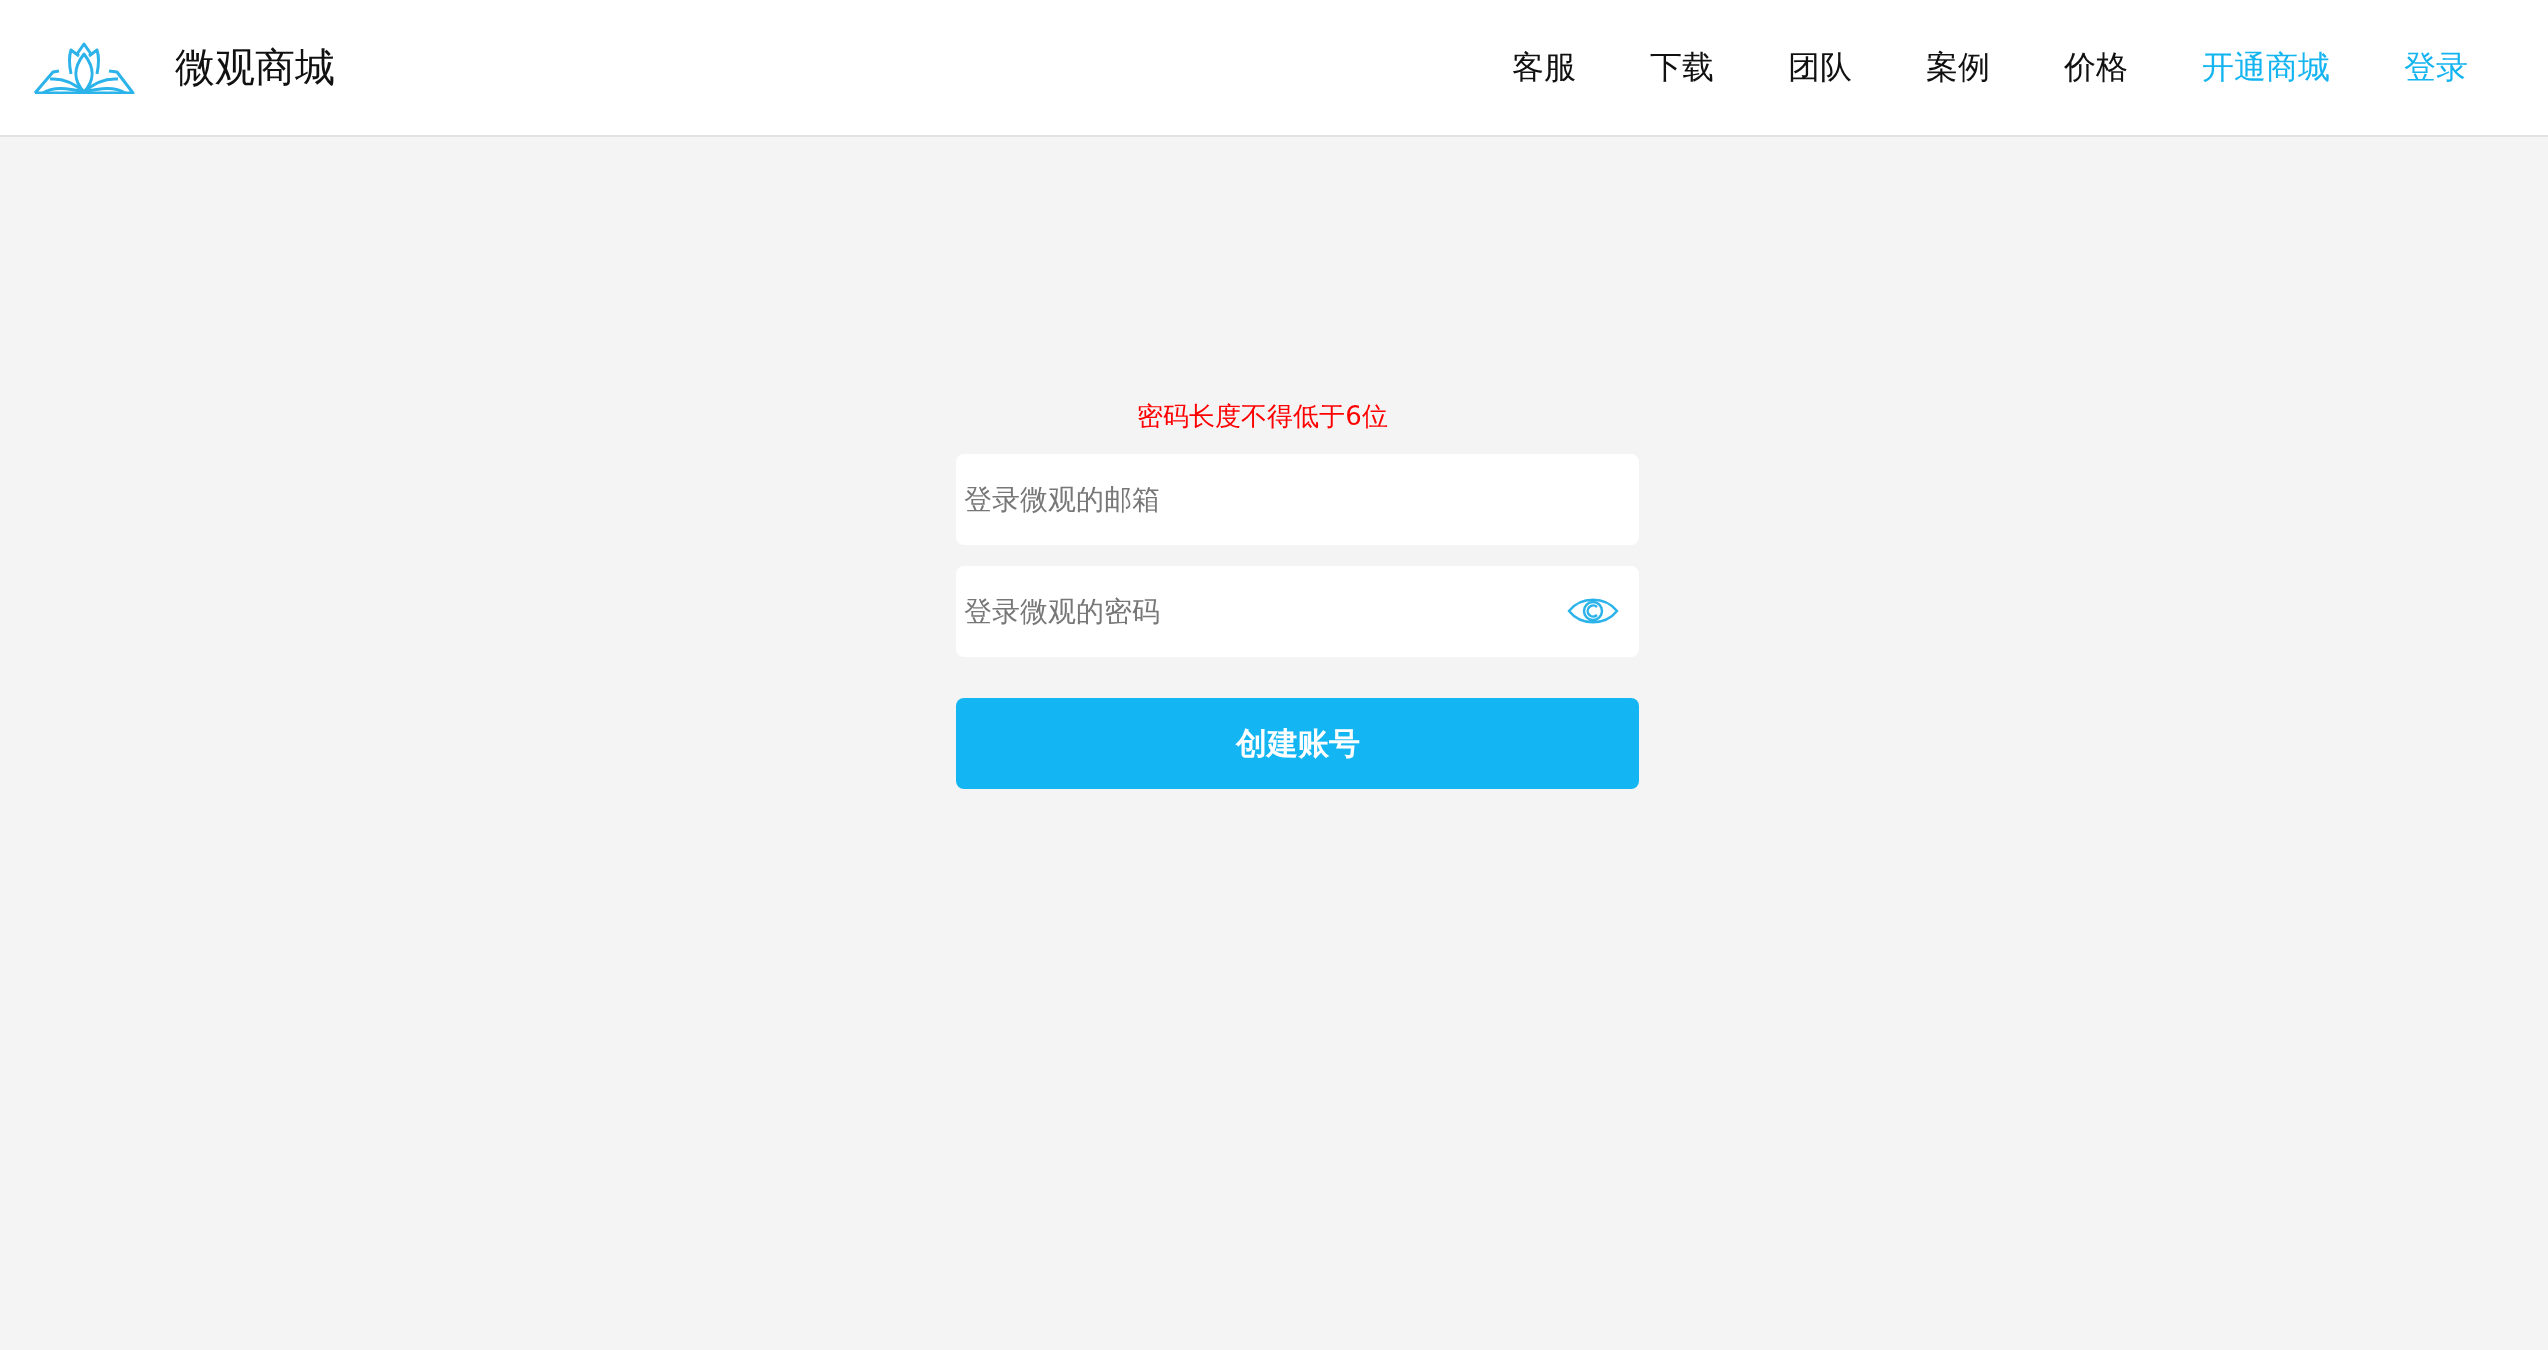 The width and height of the screenshot is (2548, 1350). Describe the element at coordinates (1262, 416) in the screenshot. I see `error-message: 密码长度不得低于6位` at that location.